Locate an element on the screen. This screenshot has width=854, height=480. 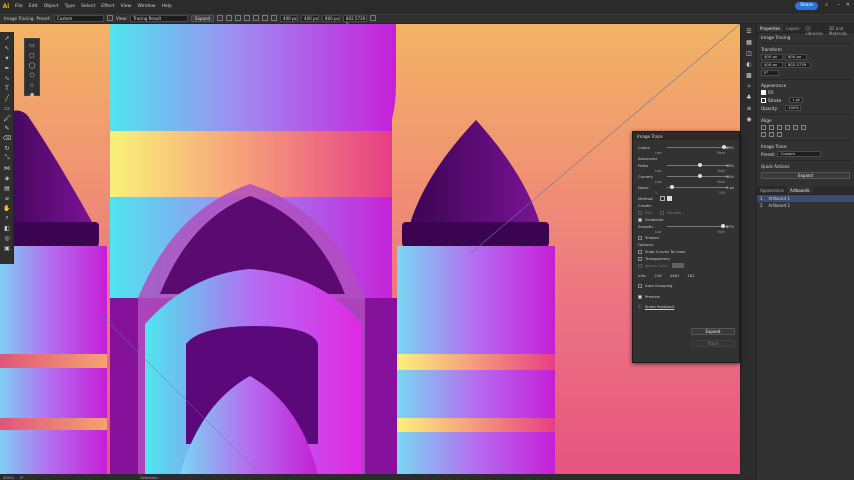
tab-layers: Layers is located at coordinates (792, 28).